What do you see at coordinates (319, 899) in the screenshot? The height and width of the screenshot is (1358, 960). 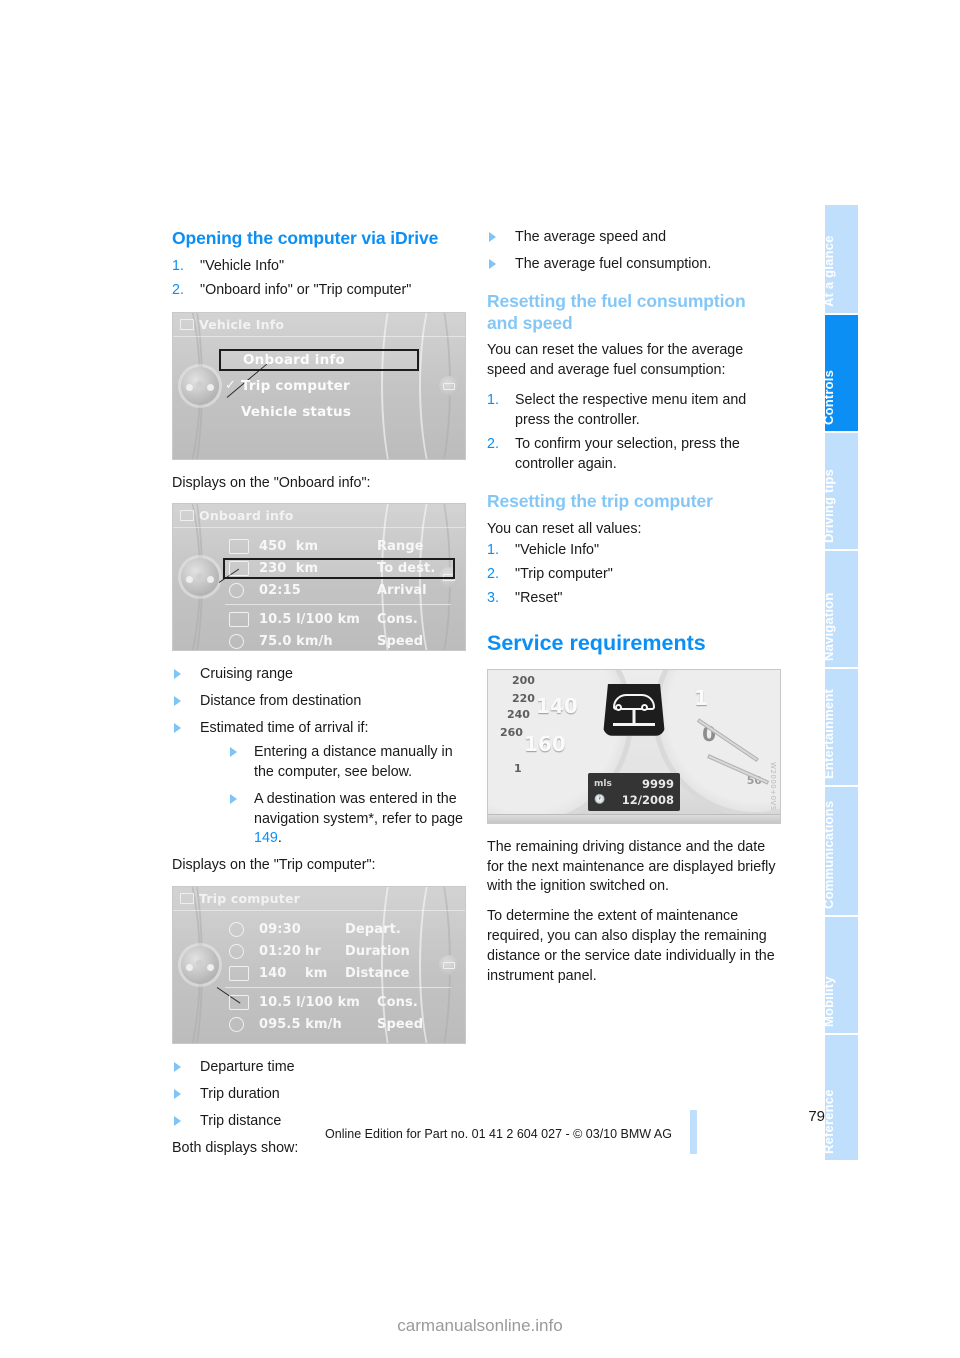 I see `screenshot-title-bar: Trip computer` at bounding box center [319, 899].